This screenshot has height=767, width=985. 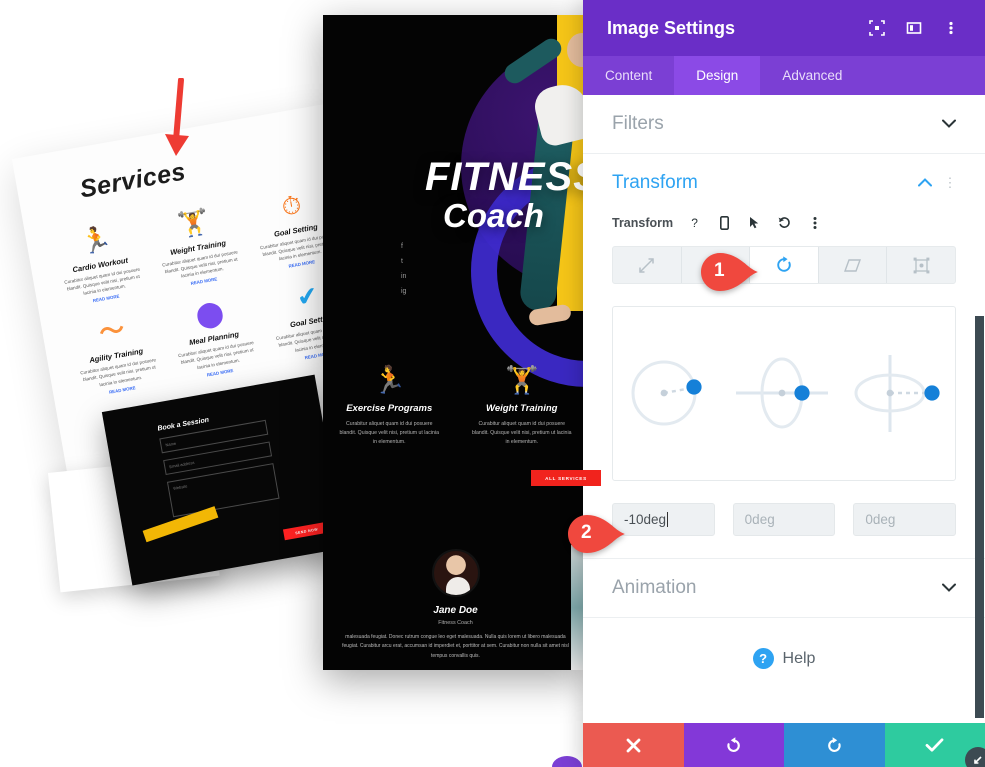 I want to click on field-placeholder: Website, so click(x=180, y=487).